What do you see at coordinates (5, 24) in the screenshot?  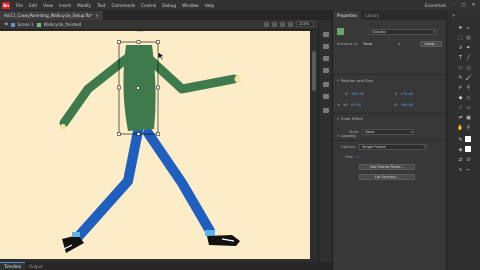 I see `back-arrow-icon: ◀` at bounding box center [5, 24].